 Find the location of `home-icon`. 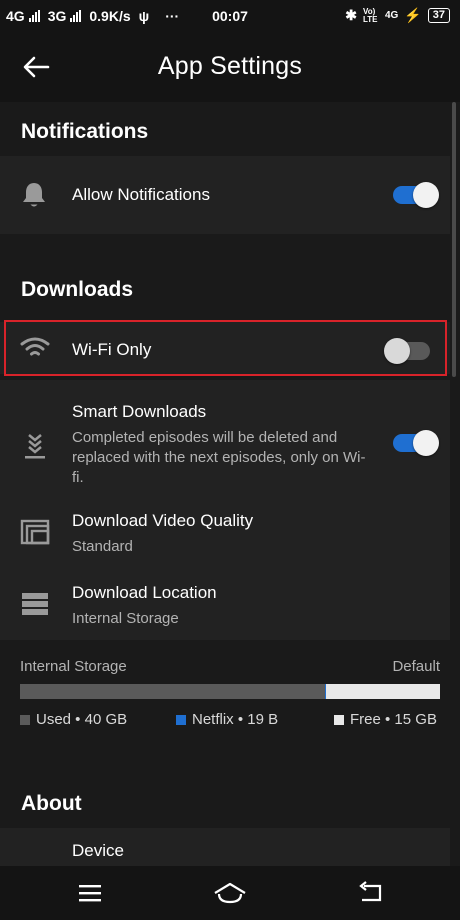

home-icon is located at coordinates (230, 893).